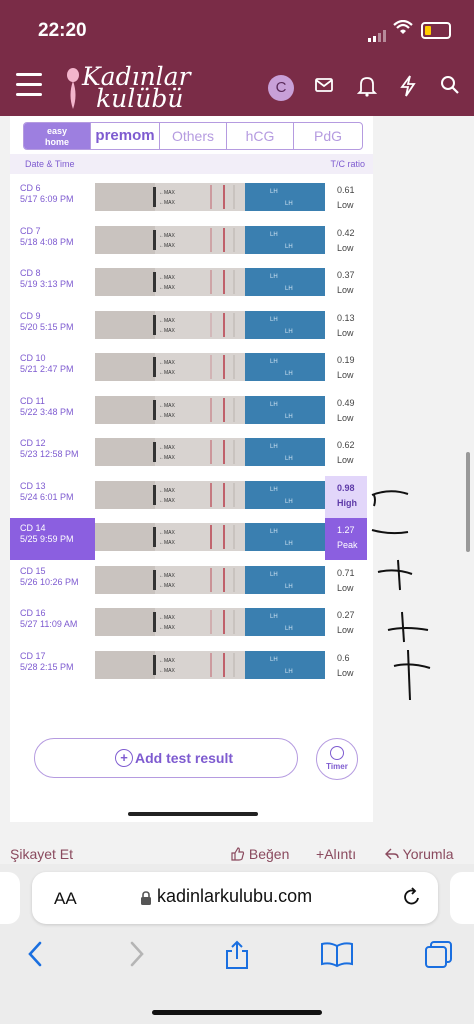 The height and width of the screenshot is (1024, 474). I want to click on reader-aa-button: AA, so click(65, 899).